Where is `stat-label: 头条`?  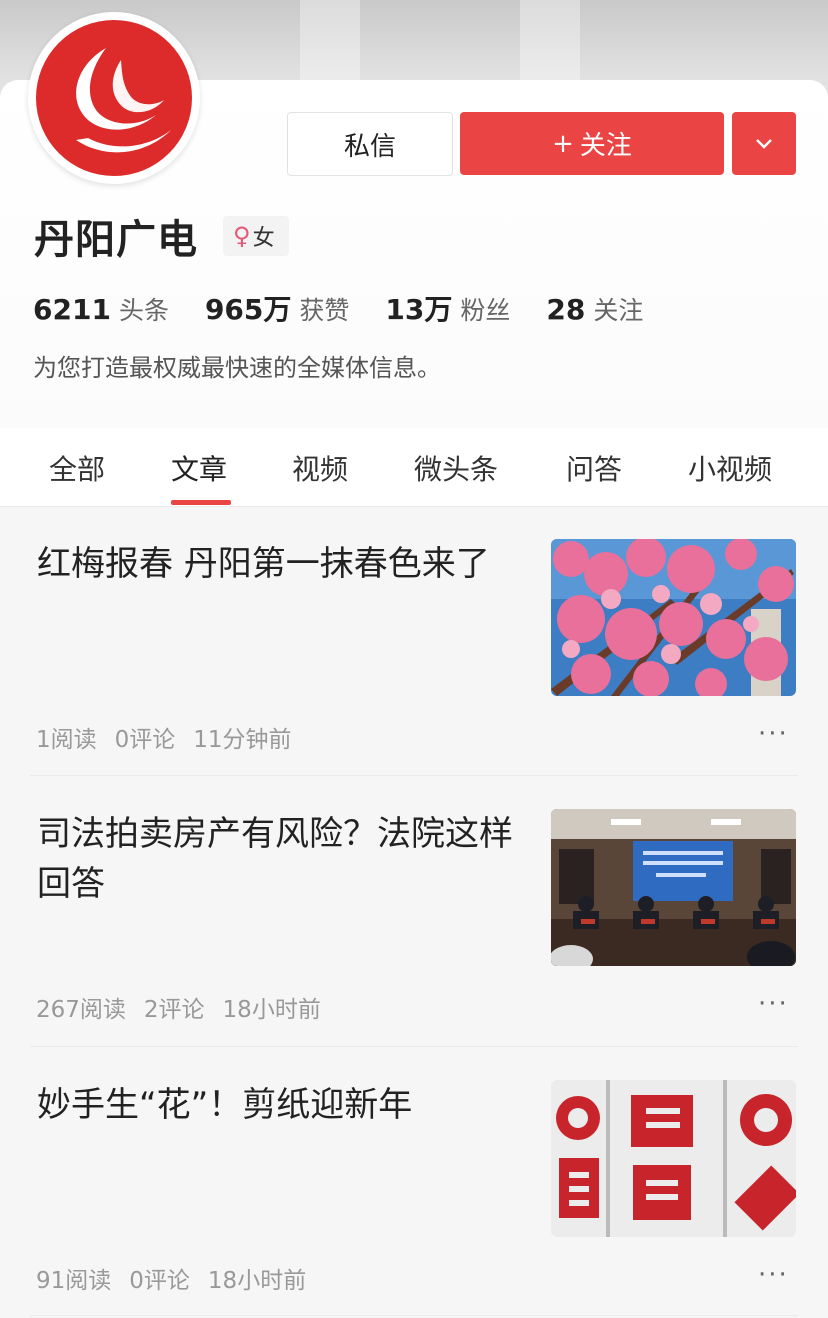
stat-label: 头条 is located at coordinates (143, 310).